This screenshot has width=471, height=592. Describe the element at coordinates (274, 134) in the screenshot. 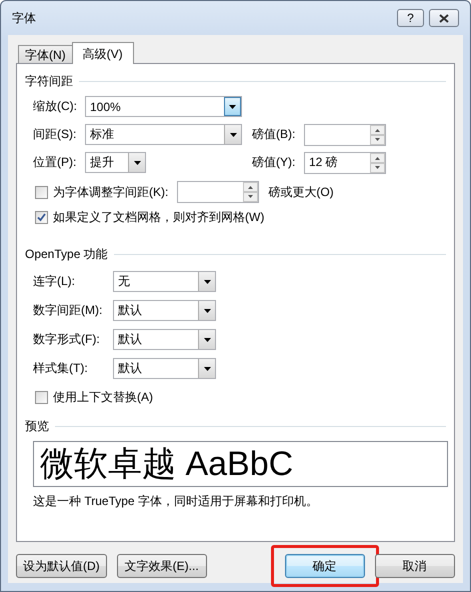

I see `field-label: 磅值(B):` at that location.